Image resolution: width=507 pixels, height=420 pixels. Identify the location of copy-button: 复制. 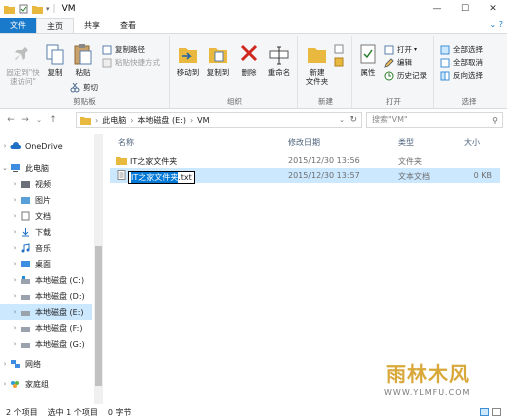
(55, 59).